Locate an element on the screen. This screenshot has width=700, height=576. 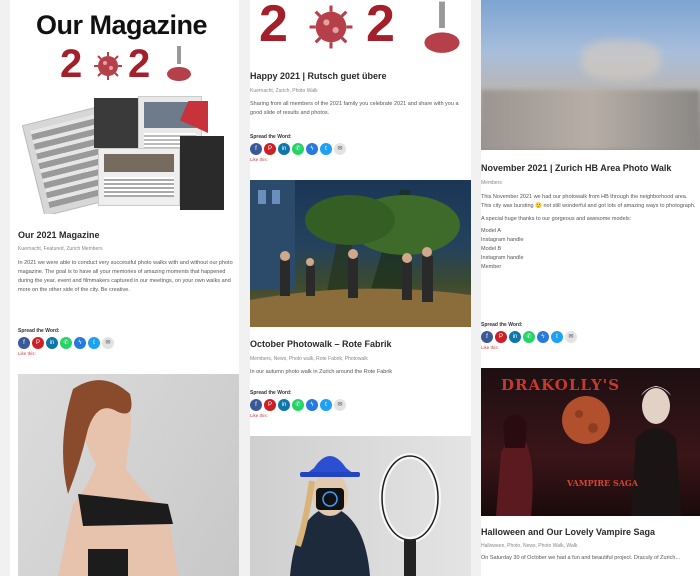
year-2021-graphic: 2 2 is located at coordinates (130, 65).